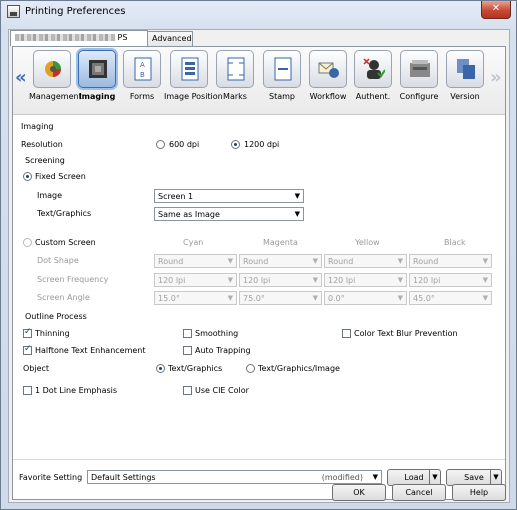 The width and height of the screenshot is (517, 510). I want to click on workflow-icon, so click(328, 69).